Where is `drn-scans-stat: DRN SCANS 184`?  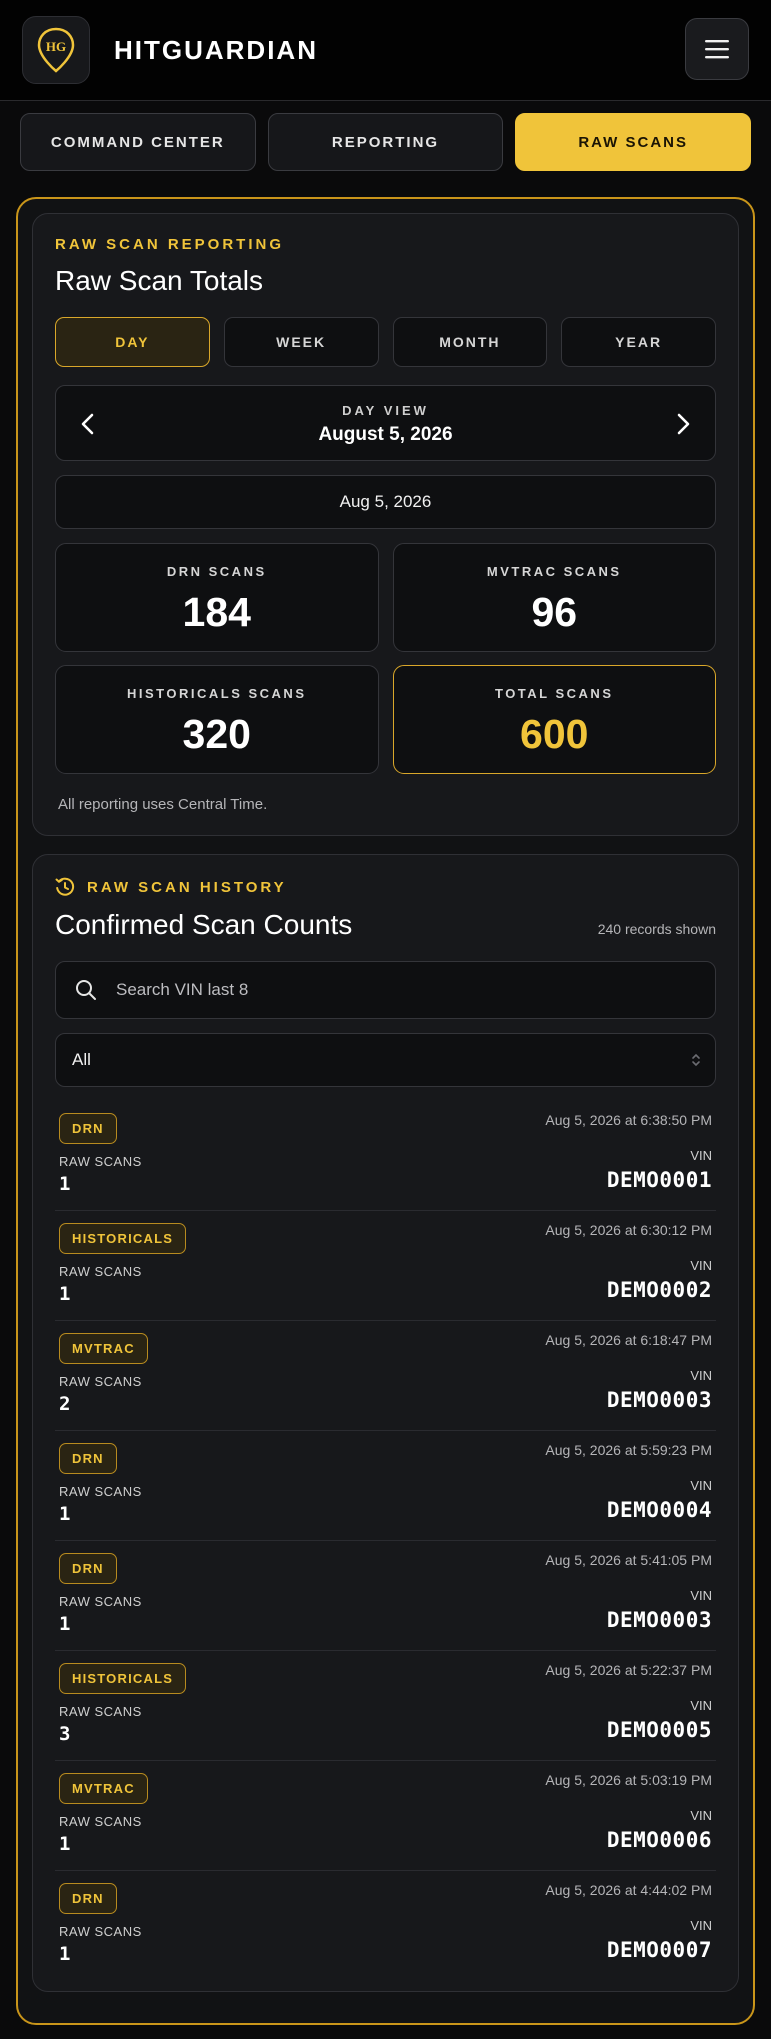 drn-scans-stat: DRN SCANS 184 is located at coordinates (217, 597).